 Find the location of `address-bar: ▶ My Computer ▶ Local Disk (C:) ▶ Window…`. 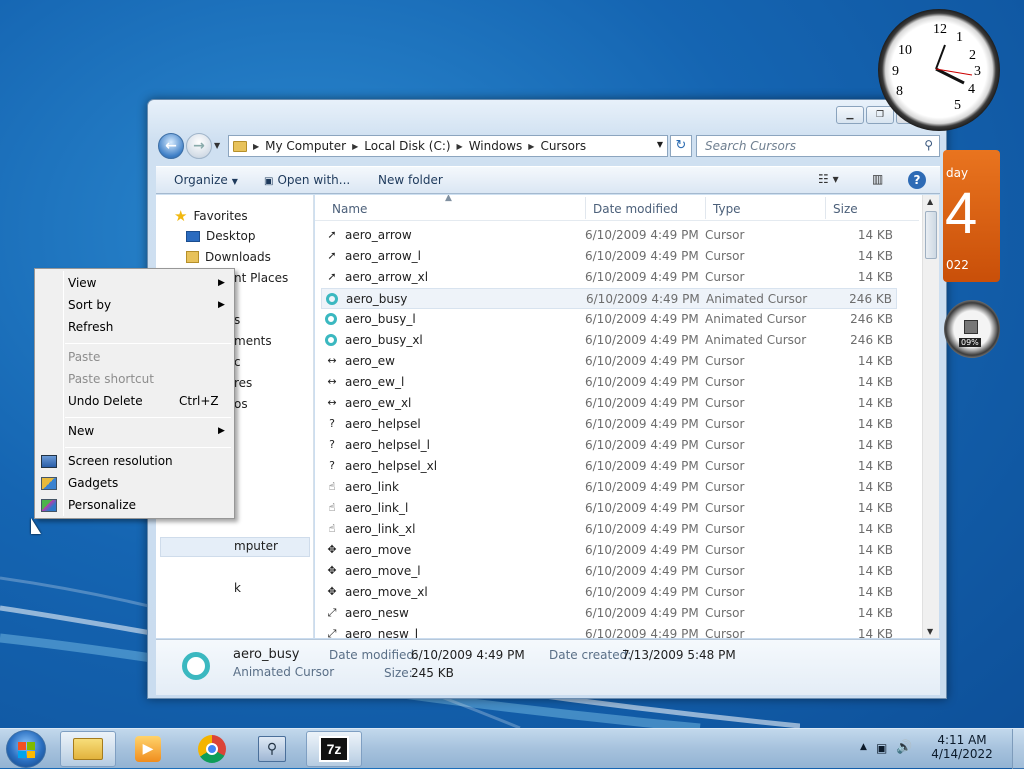

address-bar: ▶ My Computer ▶ Local Disk (C:) ▶ Window… is located at coordinates (448, 146).